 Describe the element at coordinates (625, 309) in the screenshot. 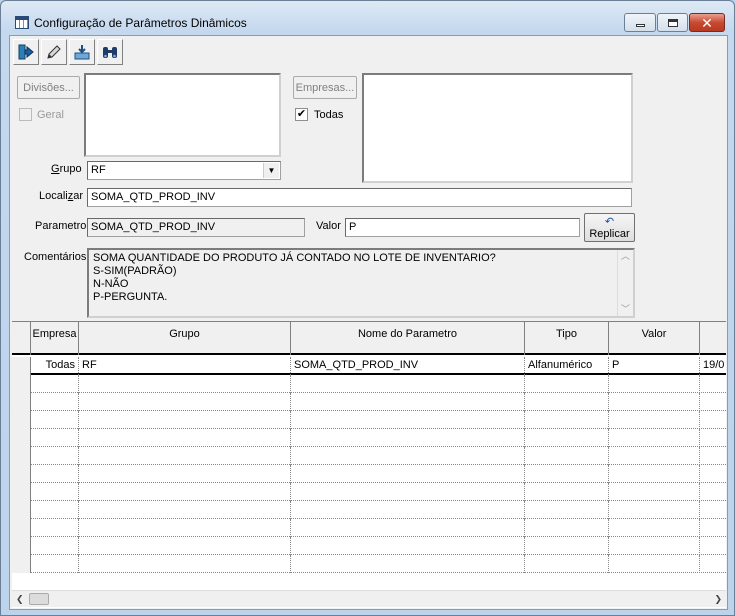

I see `chevron-down-icon: ﹀` at that location.